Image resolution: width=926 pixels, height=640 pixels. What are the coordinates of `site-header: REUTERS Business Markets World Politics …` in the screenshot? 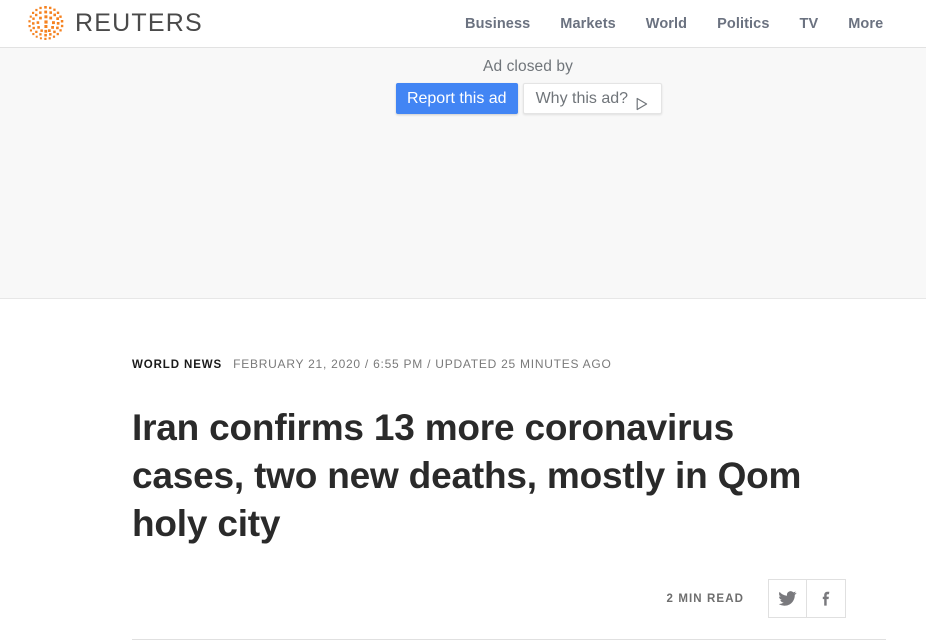 It's located at (463, 24).